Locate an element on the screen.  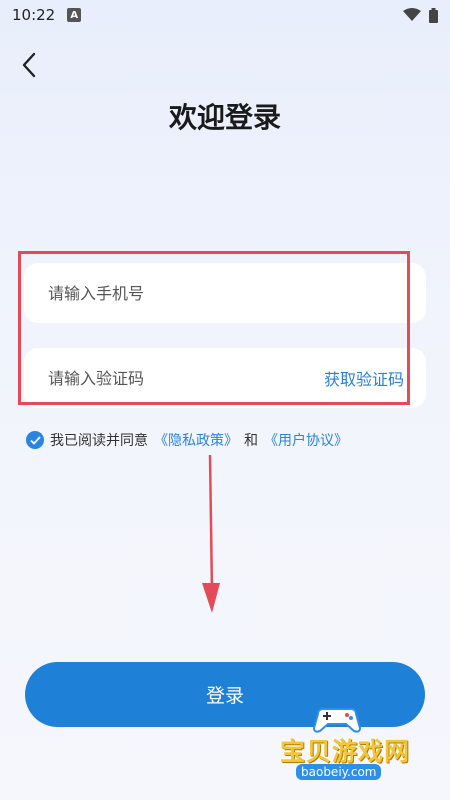
status-bar: 10:22 A is located at coordinates (225, 15).